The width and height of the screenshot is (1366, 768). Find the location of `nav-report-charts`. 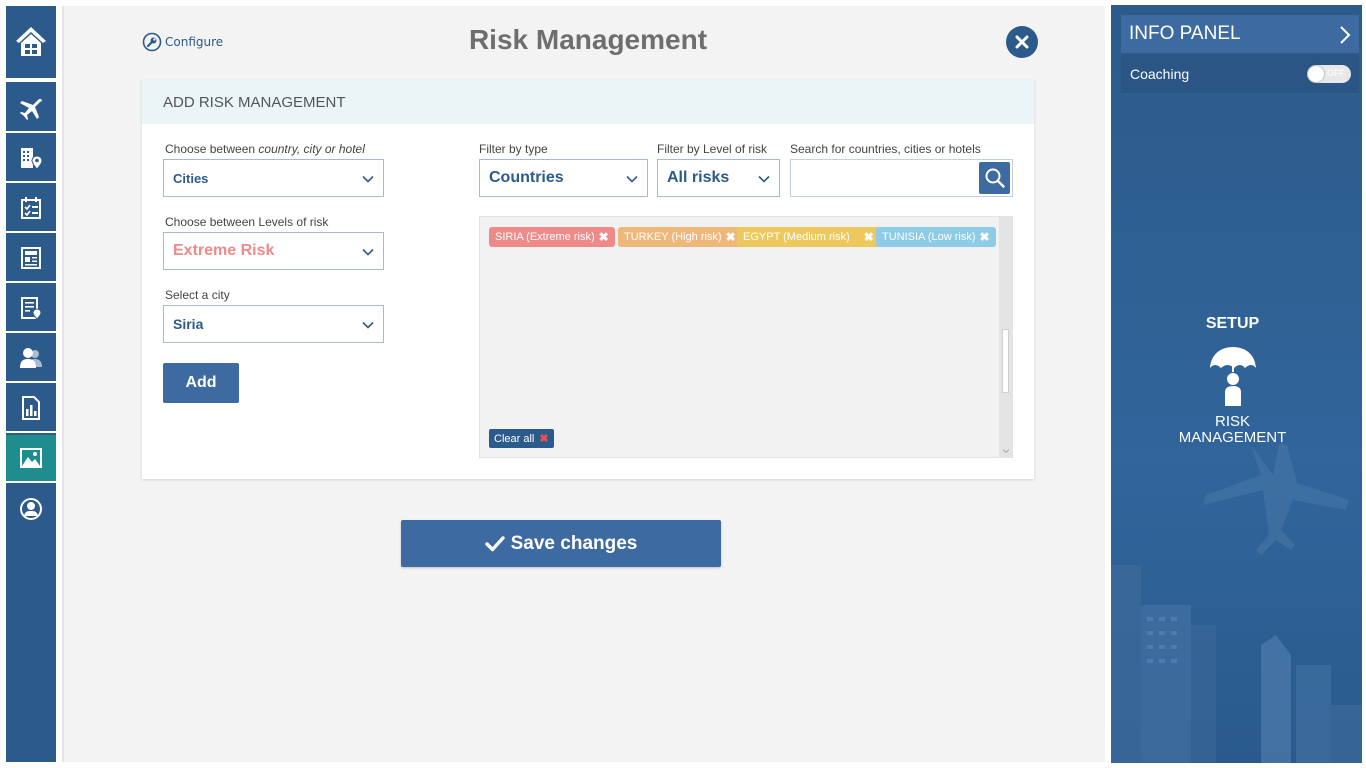

nav-report-charts is located at coordinates (31, 409).